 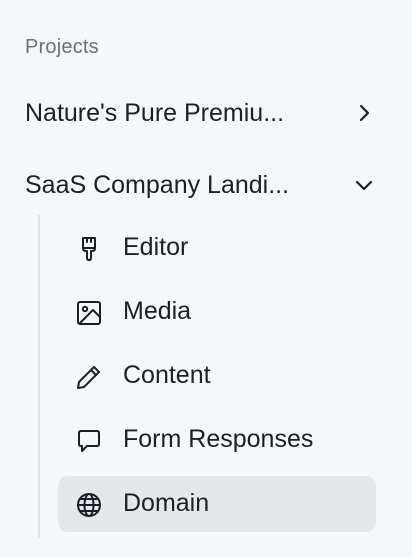 I want to click on pencil-icon, so click(x=89, y=377).